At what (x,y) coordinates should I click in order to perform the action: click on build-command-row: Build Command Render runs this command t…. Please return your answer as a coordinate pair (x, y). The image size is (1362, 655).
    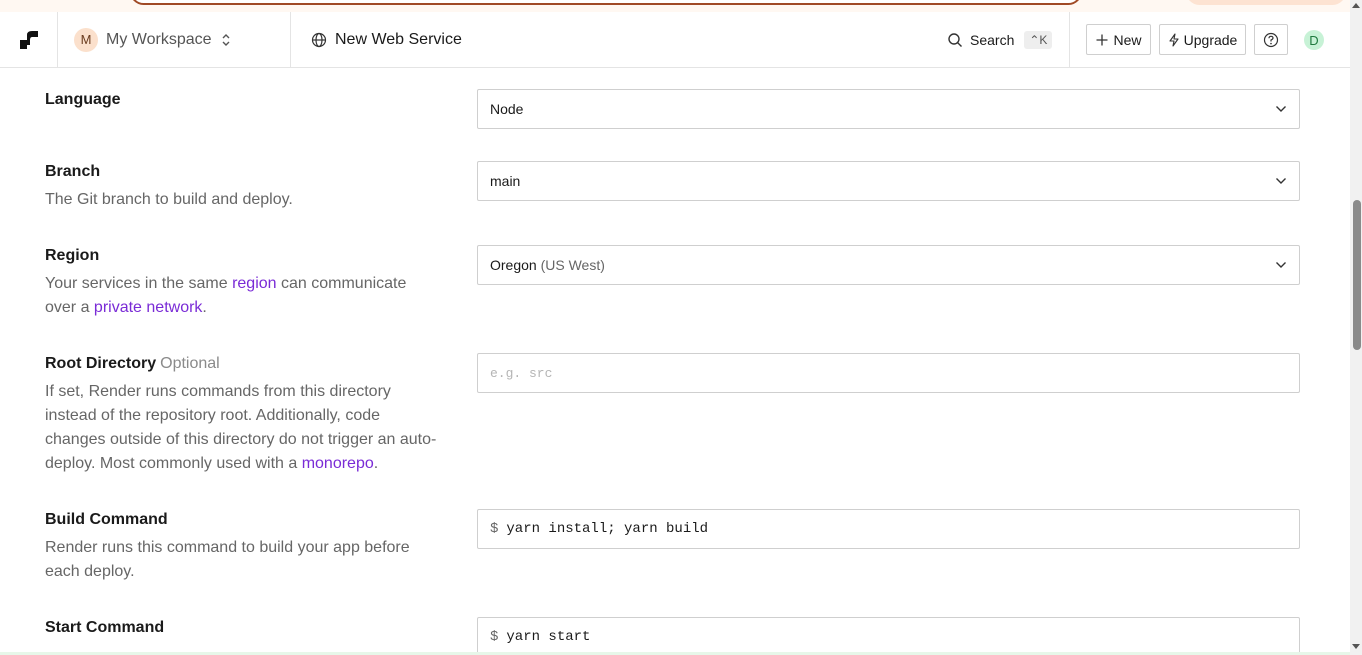
    Looking at the image, I should click on (672, 546).